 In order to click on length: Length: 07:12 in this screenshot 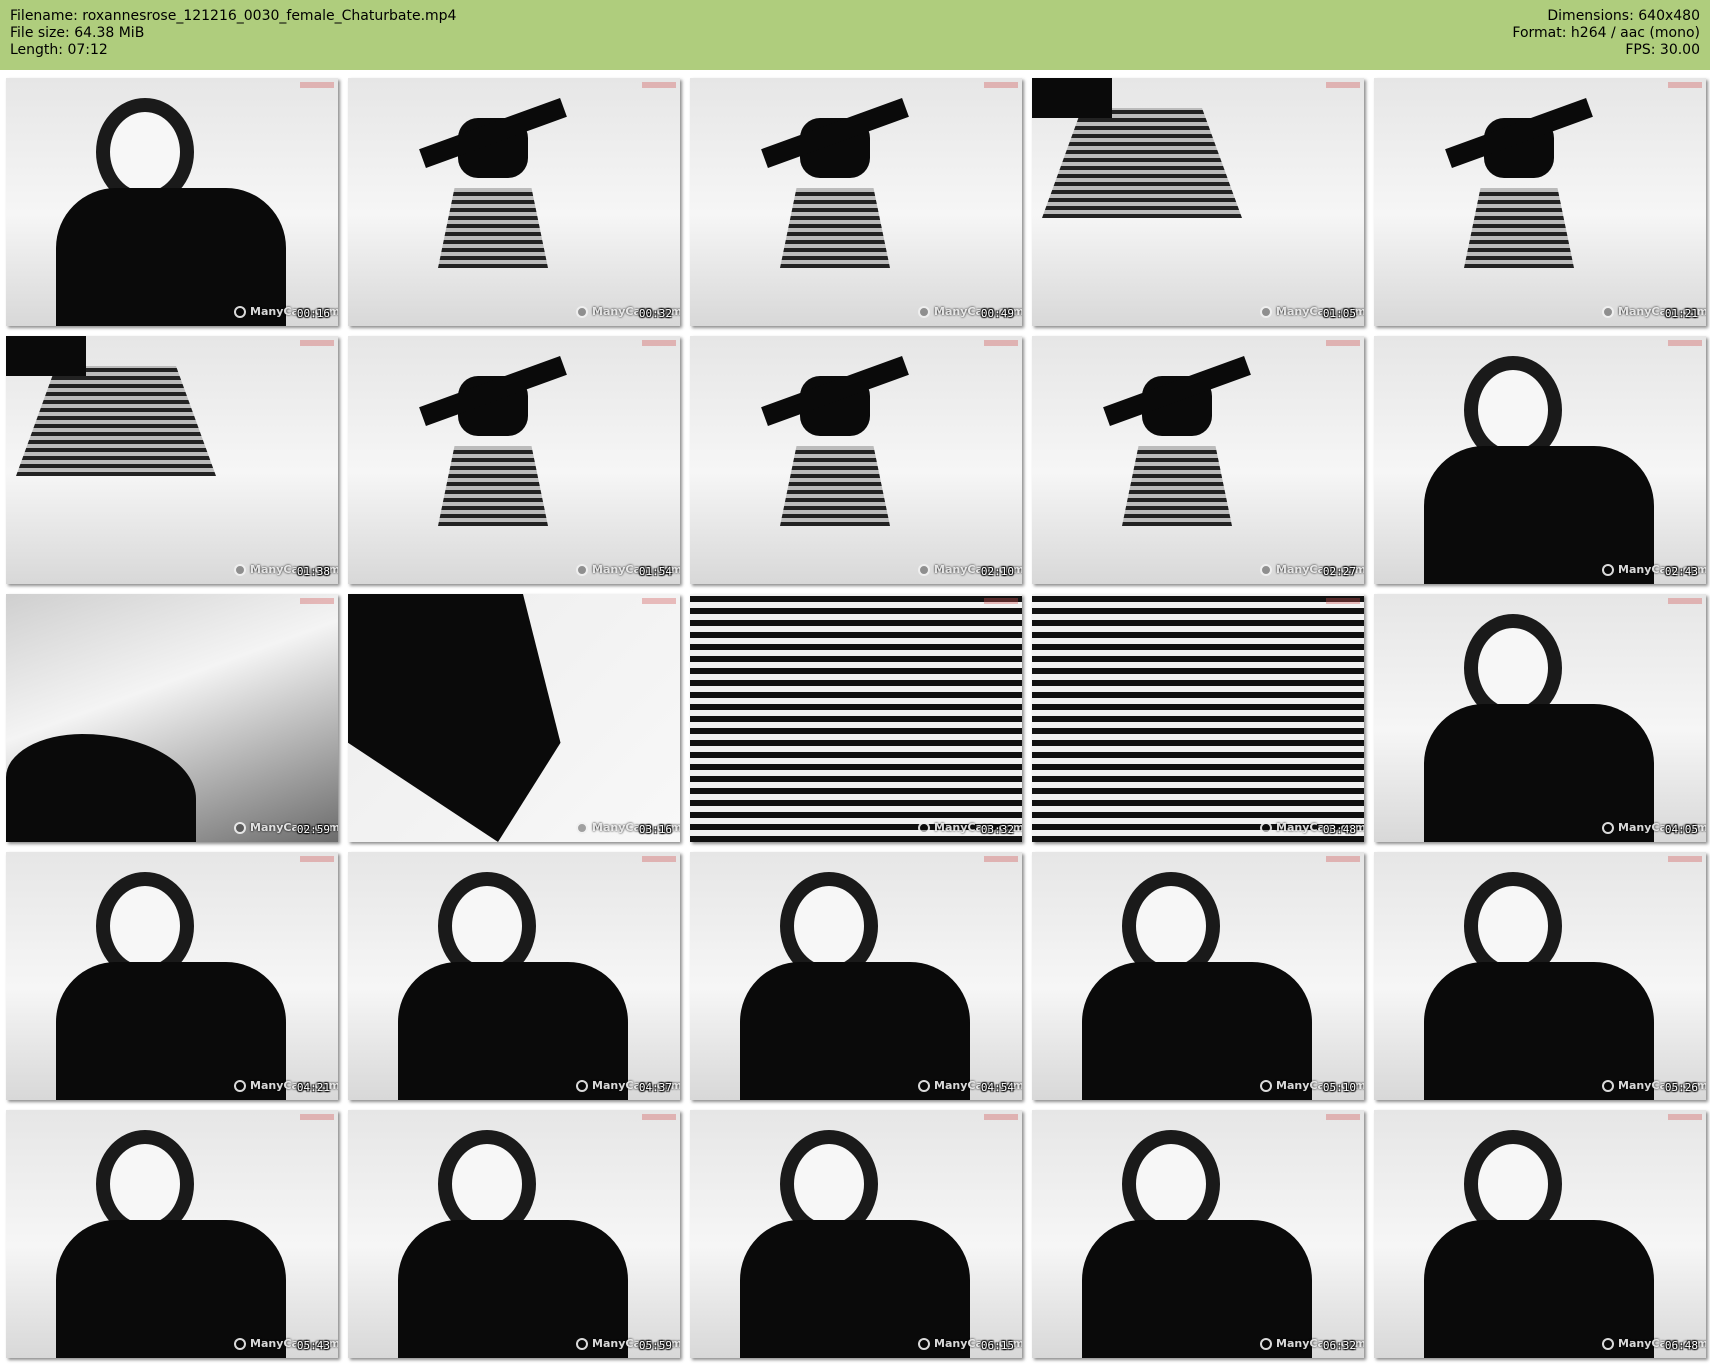, I will do `click(59, 50)`.